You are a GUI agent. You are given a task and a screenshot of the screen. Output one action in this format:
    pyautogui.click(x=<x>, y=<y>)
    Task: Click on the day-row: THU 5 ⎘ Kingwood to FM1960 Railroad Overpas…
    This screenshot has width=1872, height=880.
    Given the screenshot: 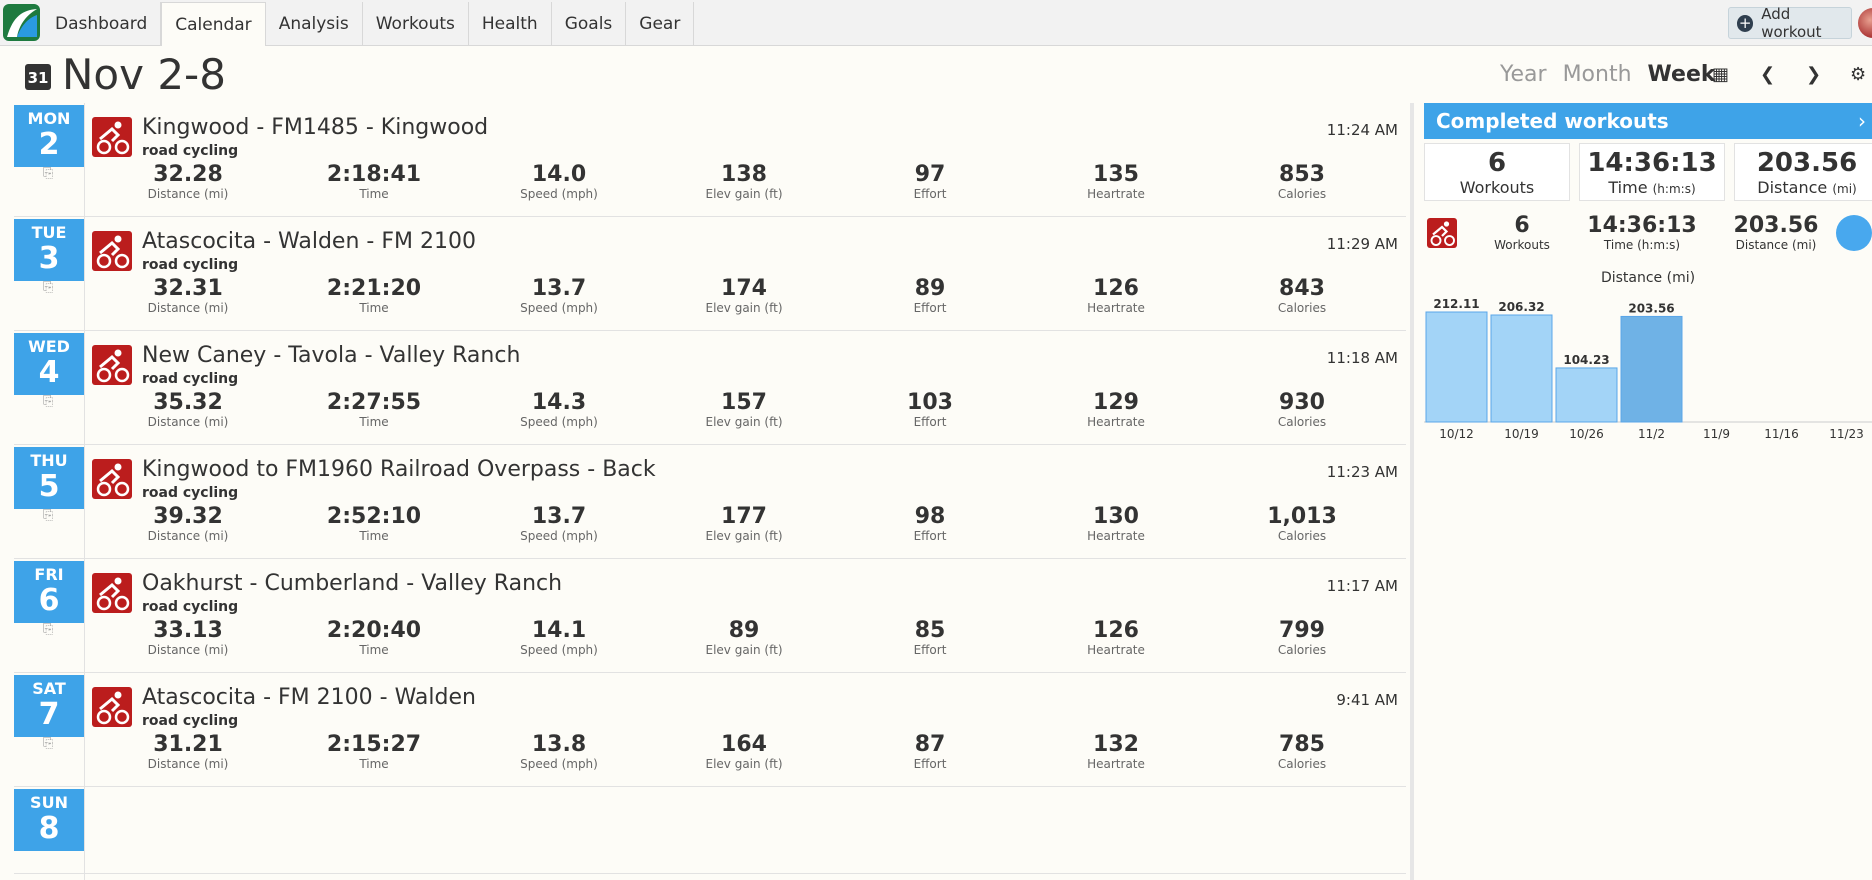 What is the action you would take?
    pyautogui.click(x=710, y=502)
    